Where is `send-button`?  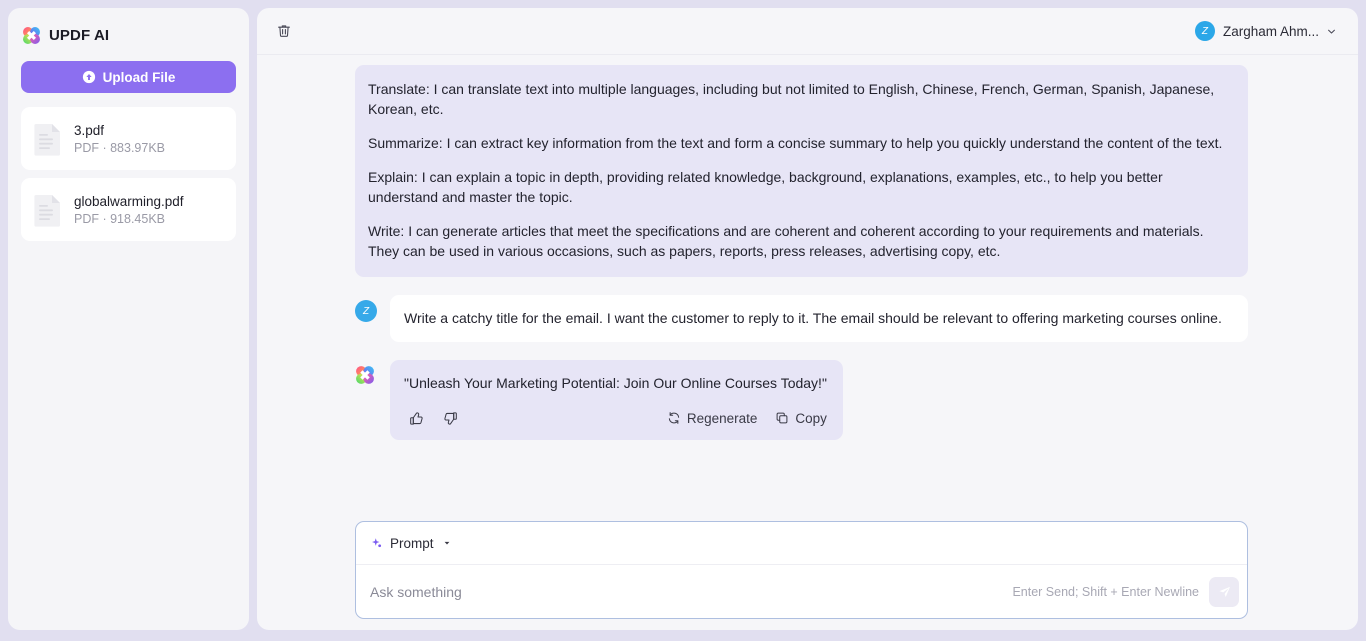
send-button is located at coordinates (1224, 591).